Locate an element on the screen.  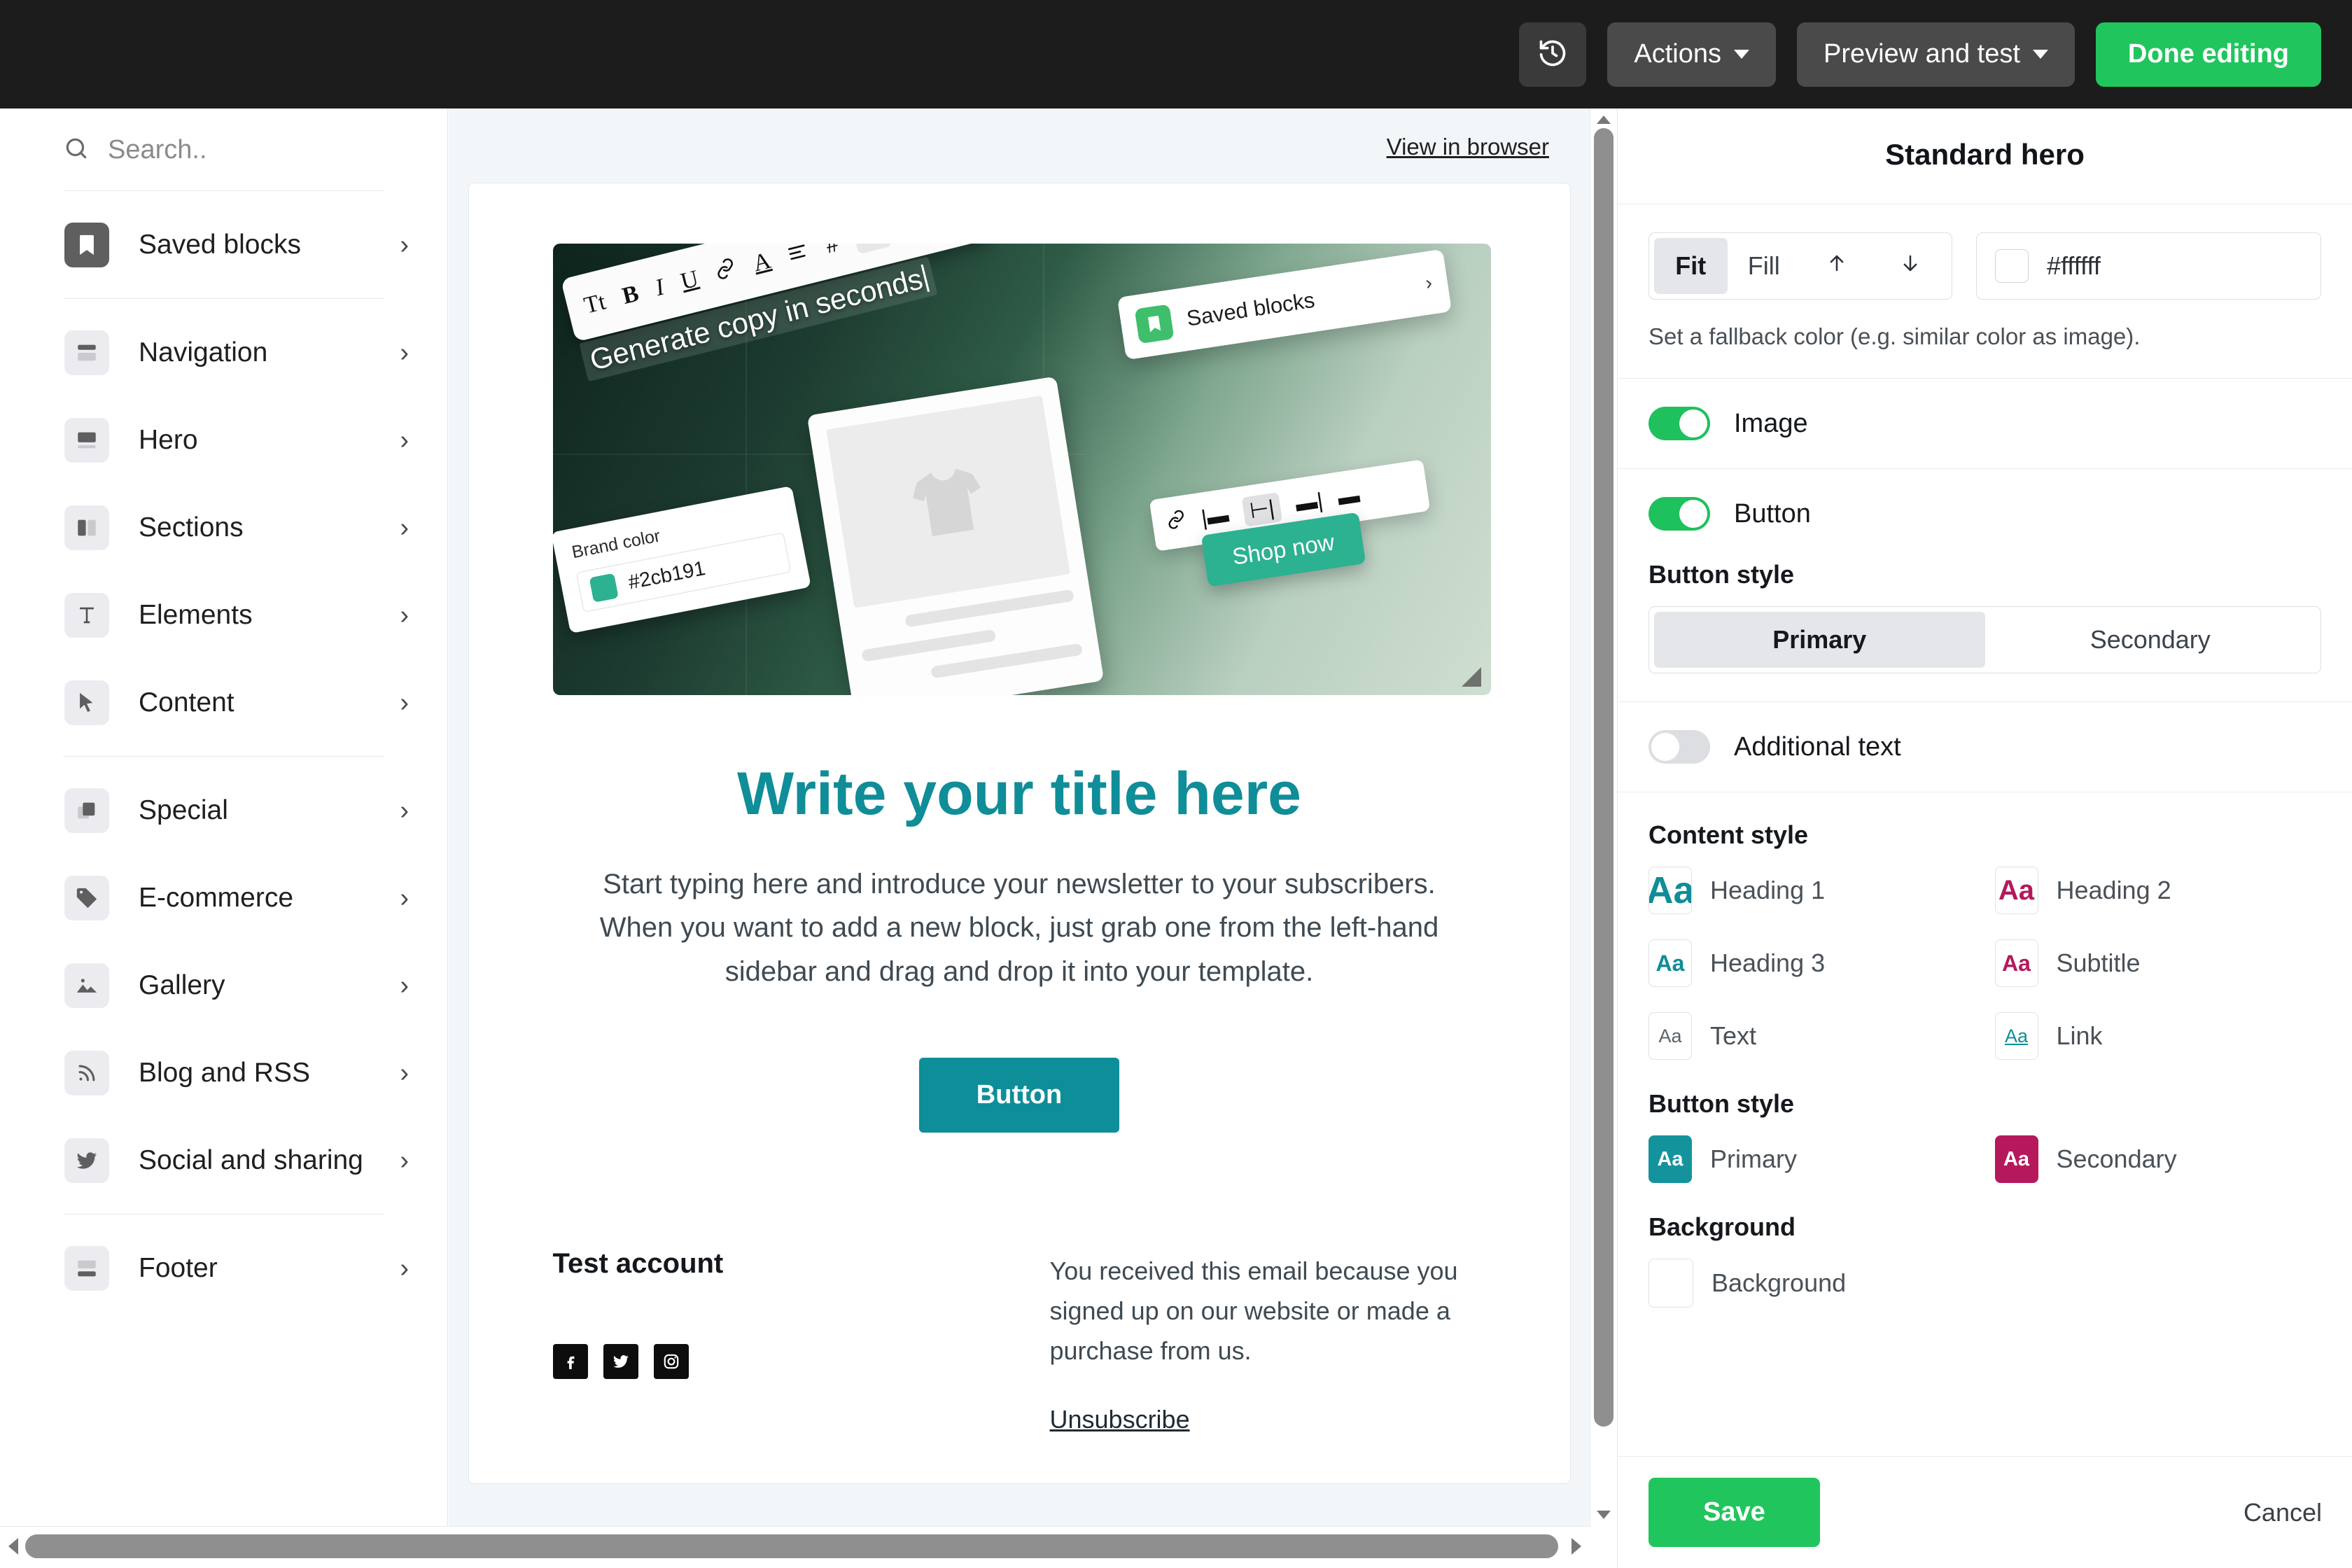
fit-option: Fit is located at coordinates (1691, 266).